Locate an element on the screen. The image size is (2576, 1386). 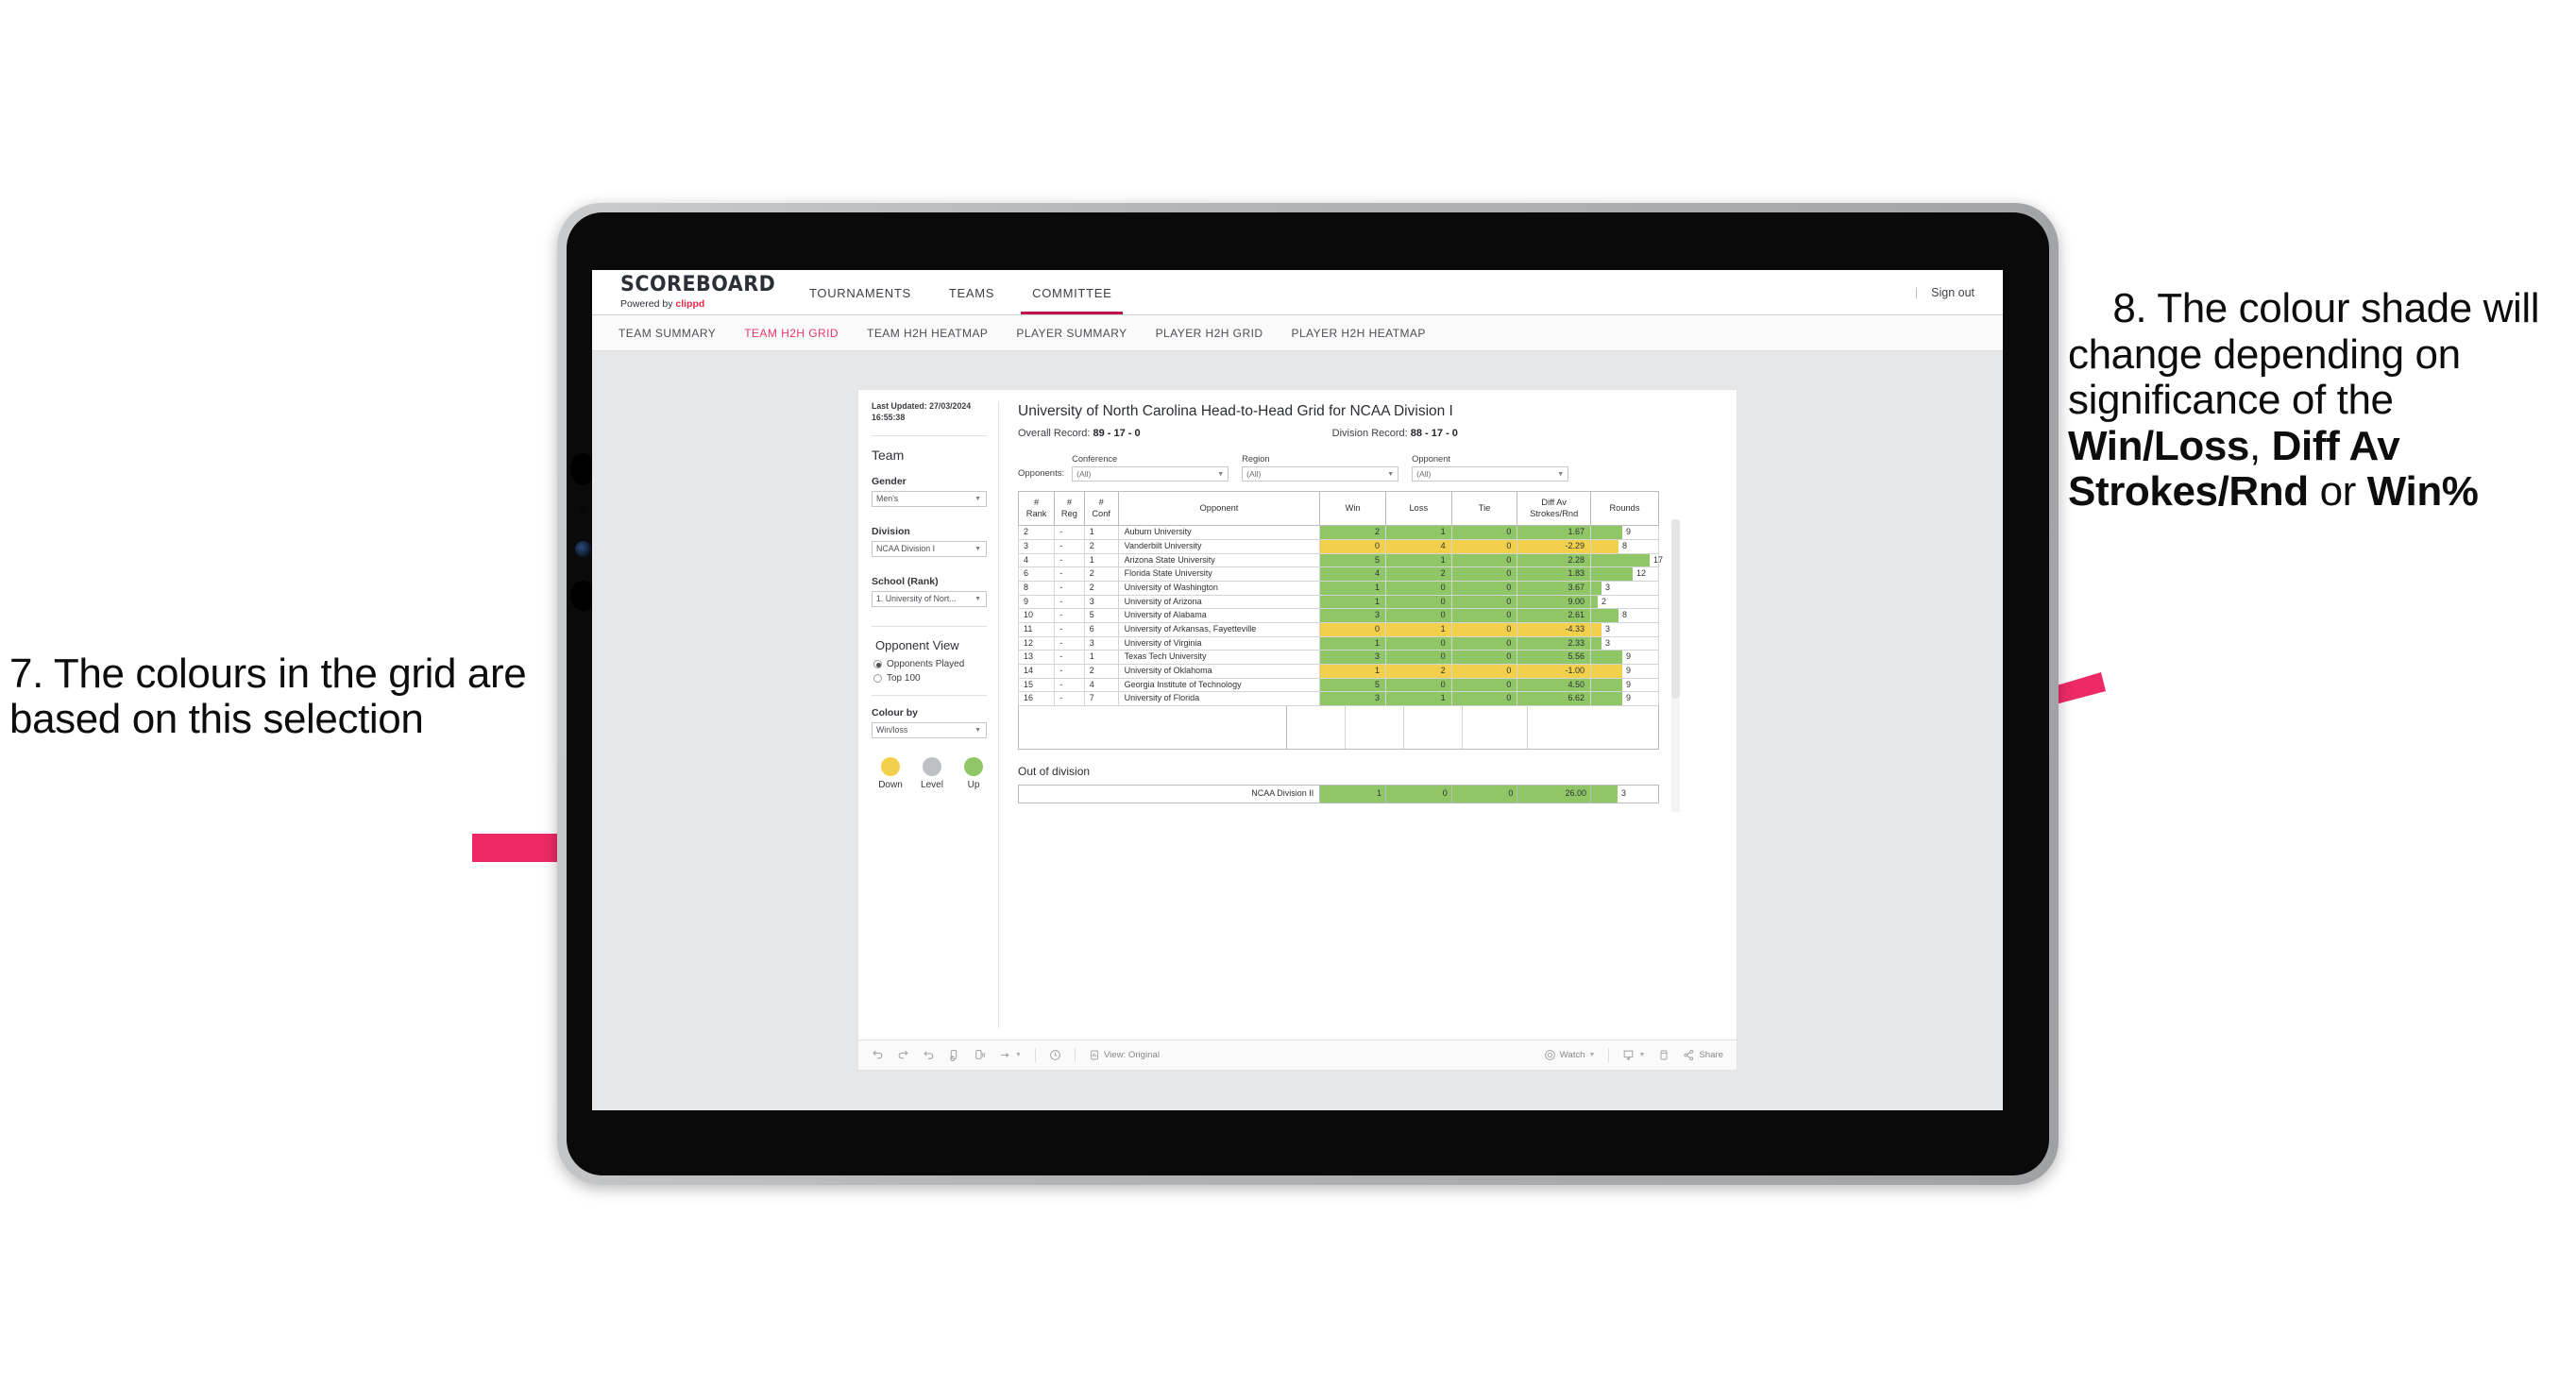
table-row: 10-5 University of Alabama 3 0 0 2.61 8 is located at coordinates (1338, 616).